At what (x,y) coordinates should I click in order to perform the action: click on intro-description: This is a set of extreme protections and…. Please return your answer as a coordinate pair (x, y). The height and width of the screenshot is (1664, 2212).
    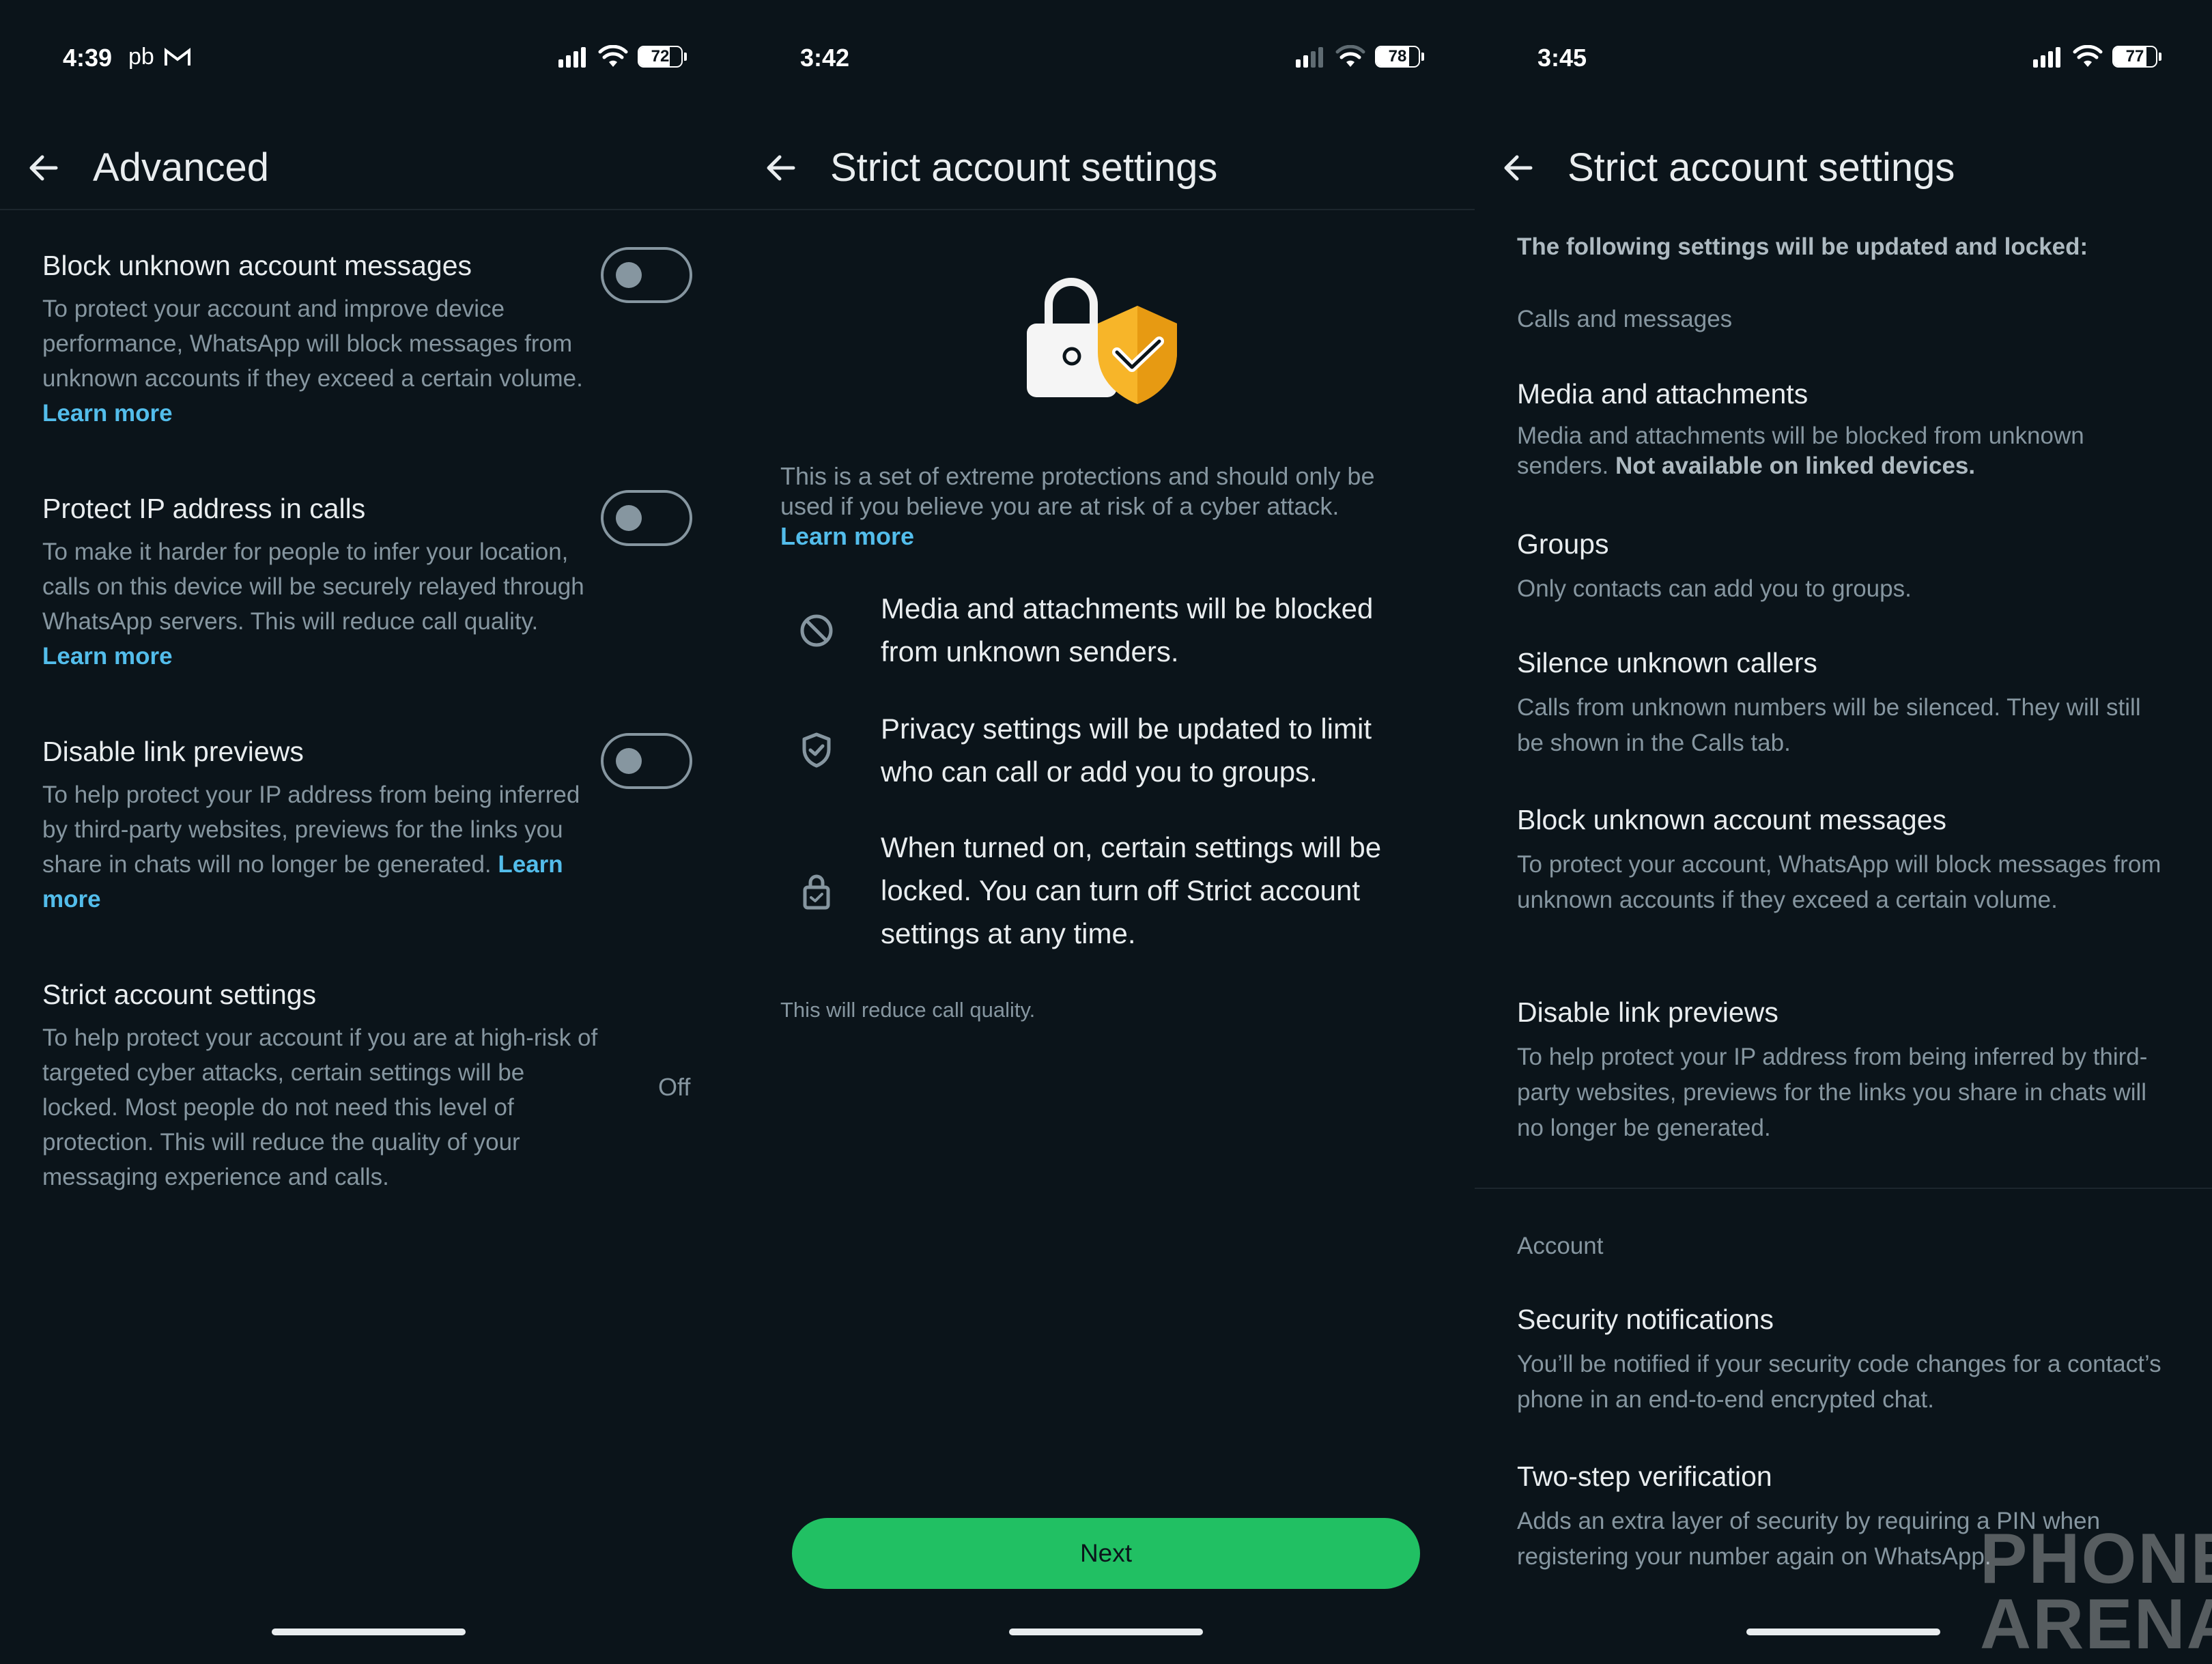
    Looking at the image, I should click on (1077, 491).